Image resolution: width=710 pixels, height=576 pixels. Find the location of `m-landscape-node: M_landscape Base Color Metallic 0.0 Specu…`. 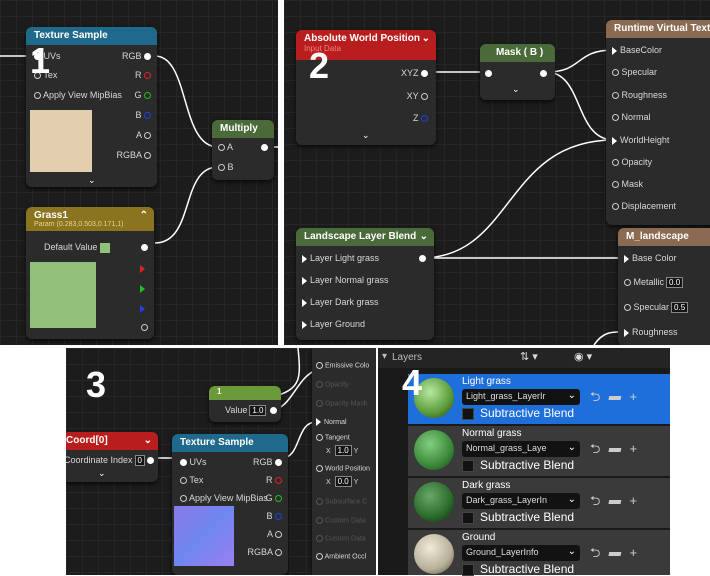

m-landscape-node: M_landscape Base Color Metallic 0.0 Specu… is located at coordinates (664, 286).